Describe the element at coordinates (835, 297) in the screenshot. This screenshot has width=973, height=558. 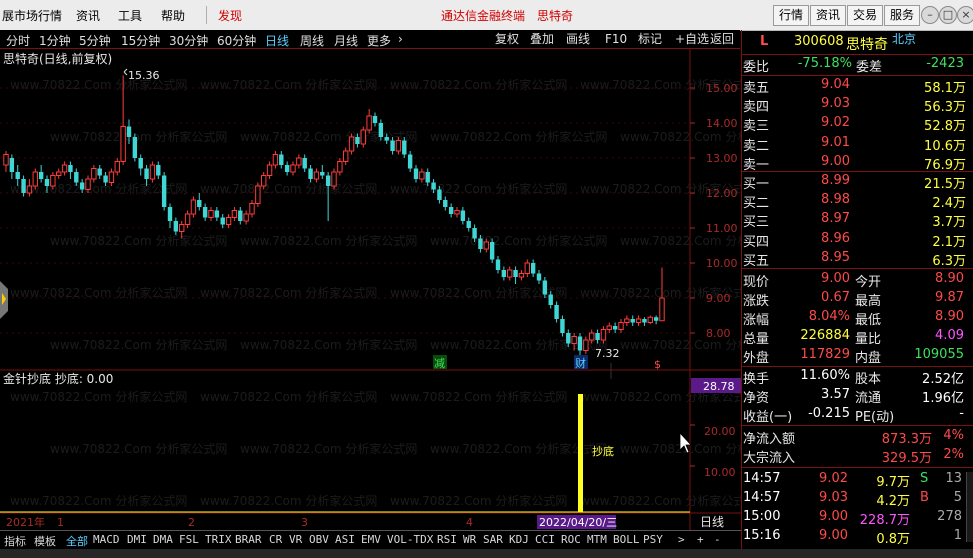
I see `stat-value: 0.67` at that location.